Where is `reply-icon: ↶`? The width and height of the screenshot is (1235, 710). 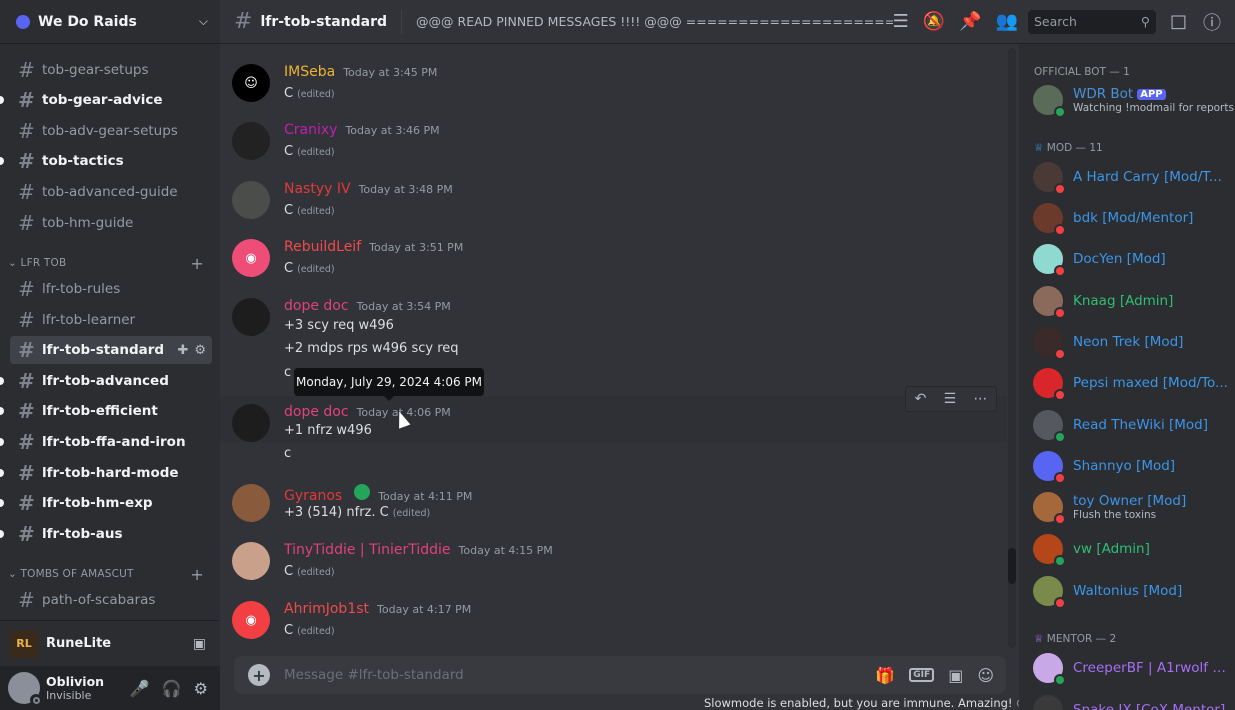
reply-icon: ↶ is located at coordinates (921, 399).